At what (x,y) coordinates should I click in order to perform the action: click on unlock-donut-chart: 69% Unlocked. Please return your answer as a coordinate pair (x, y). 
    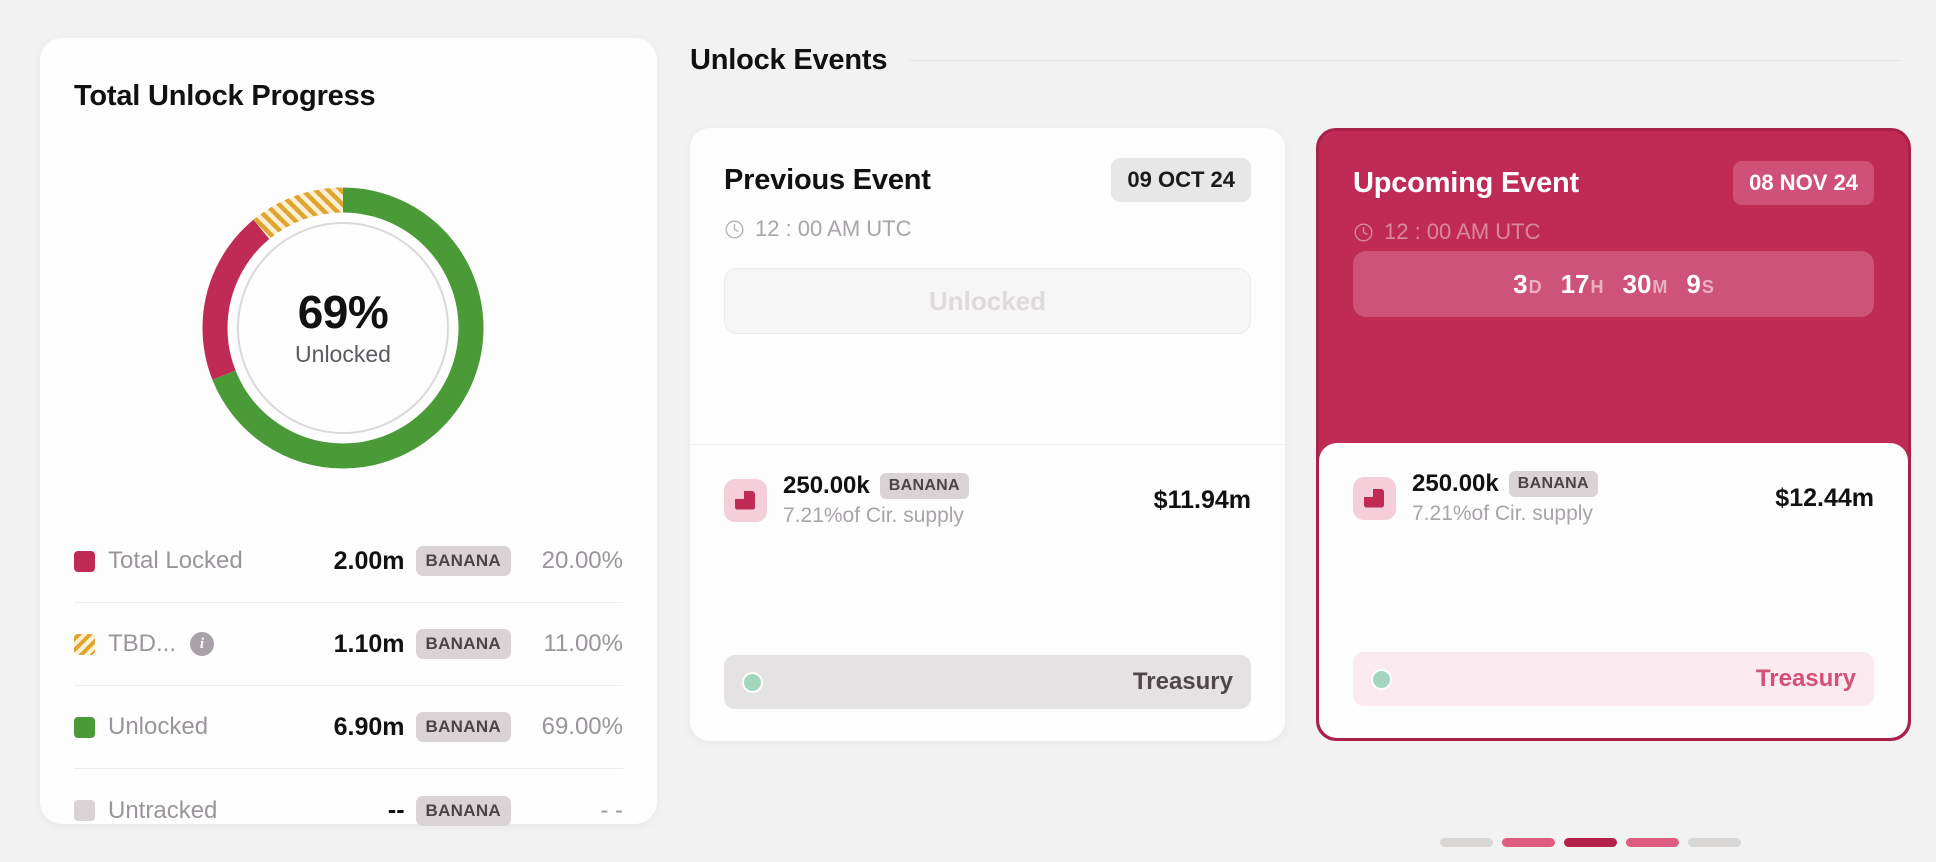
    Looking at the image, I should click on (343, 328).